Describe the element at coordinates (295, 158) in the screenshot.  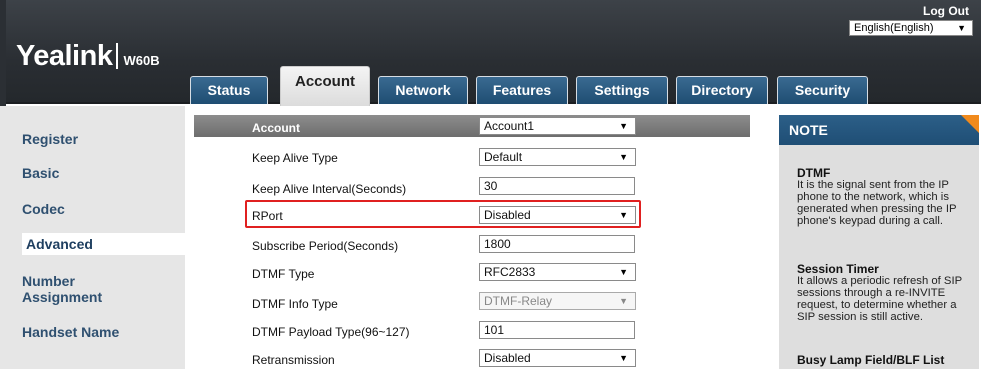
I see `keep-alive-type-label: Keep Alive Type` at that location.